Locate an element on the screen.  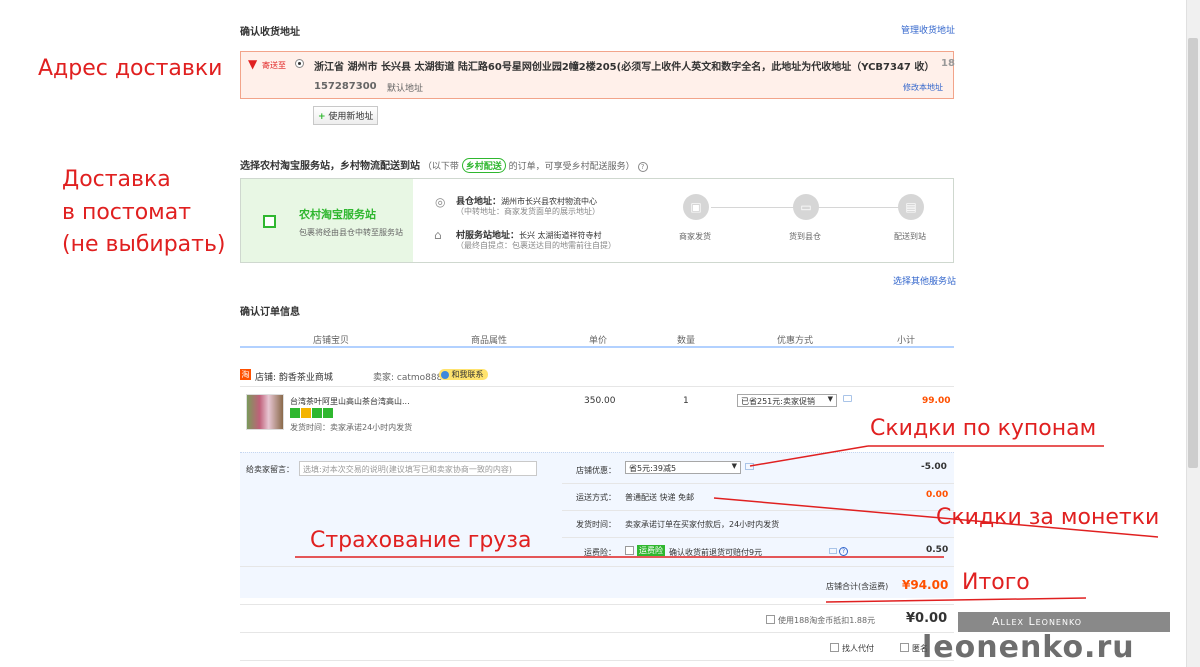
scrollbar-thumb is located at coordinates (1193, 253).